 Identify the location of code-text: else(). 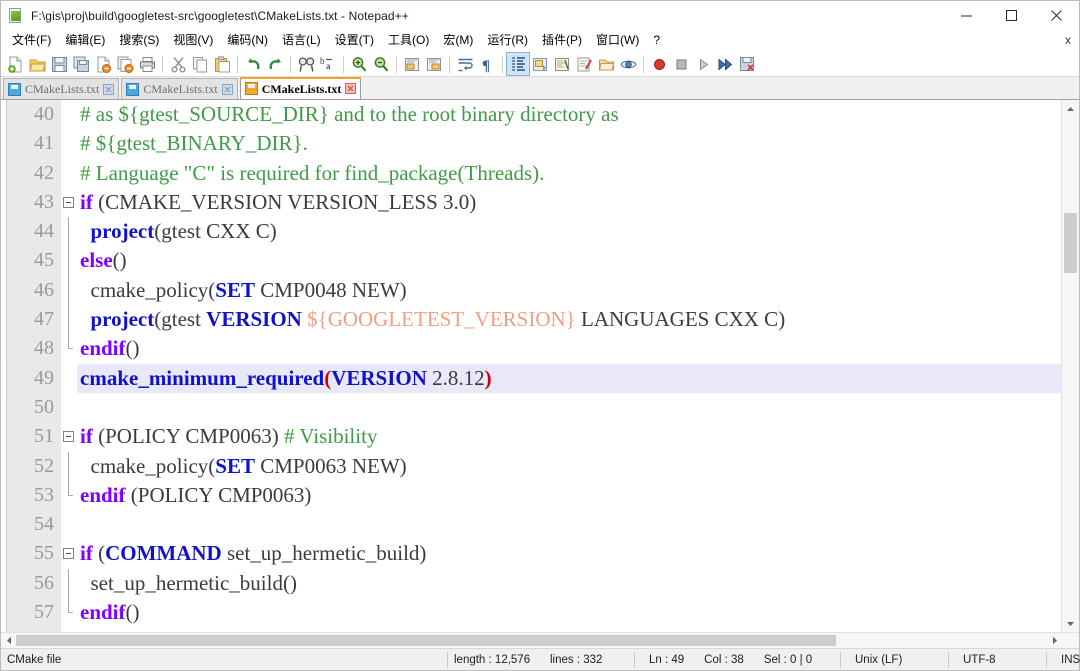
(569, 261).